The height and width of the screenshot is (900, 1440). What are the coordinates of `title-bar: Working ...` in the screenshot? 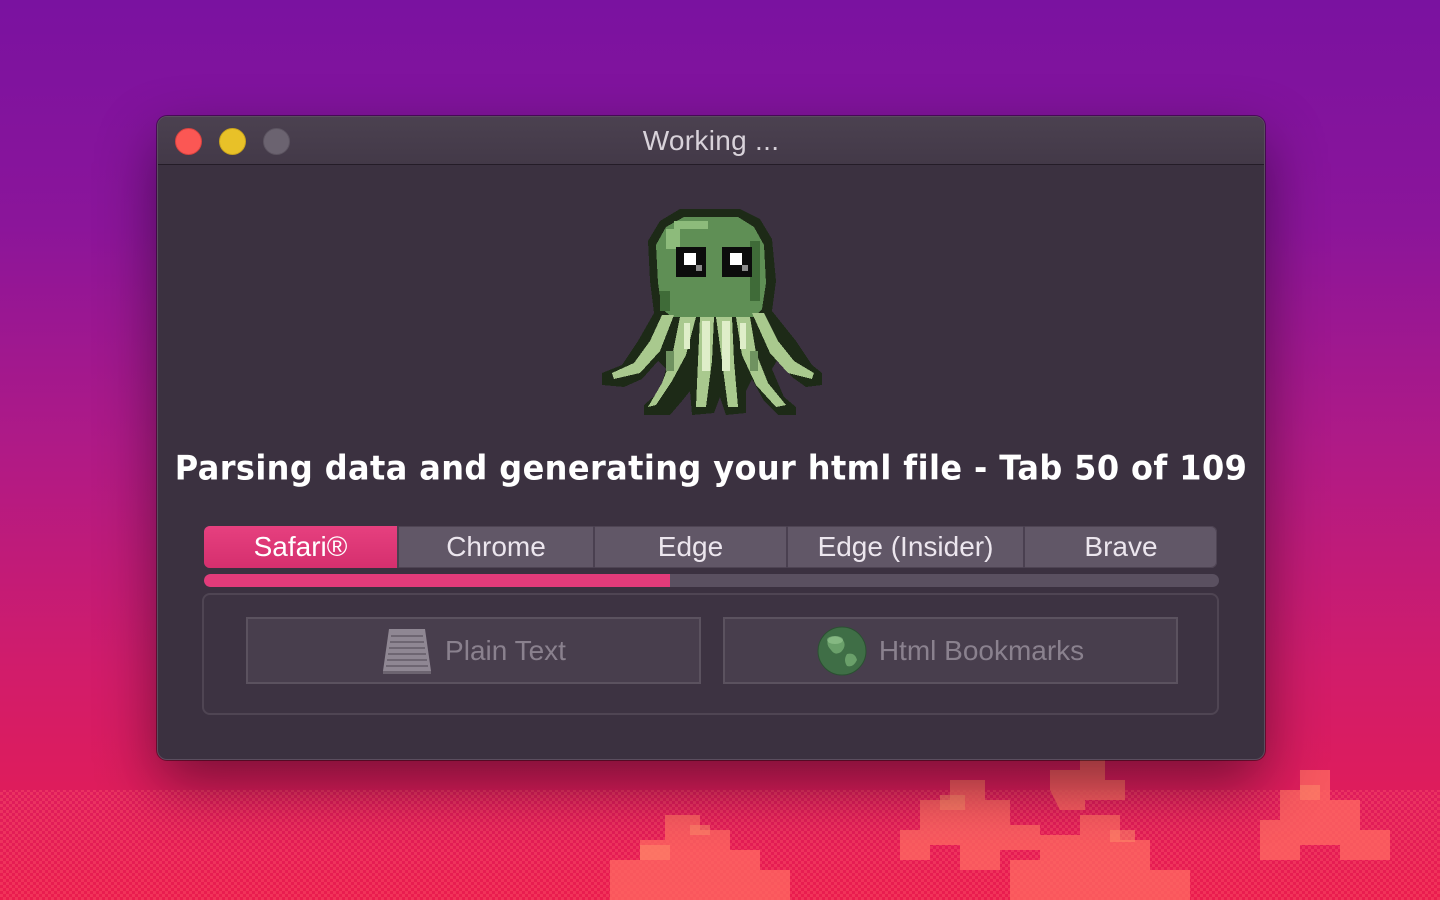 It's located at (711, 141).